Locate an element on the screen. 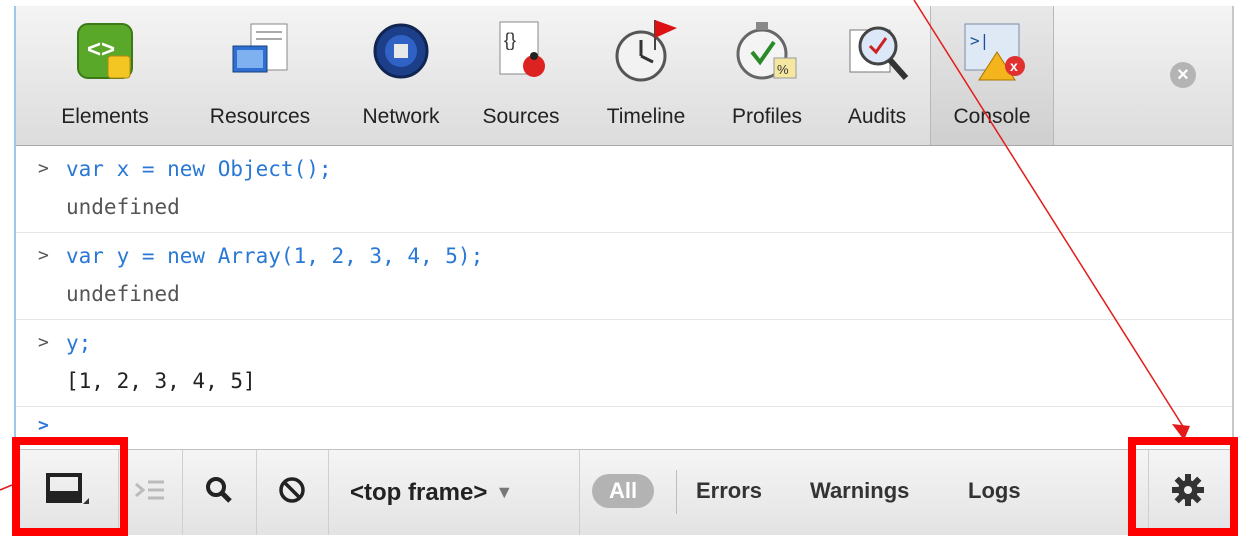  annotation-arrow-line is located at coordinates (6, 487).